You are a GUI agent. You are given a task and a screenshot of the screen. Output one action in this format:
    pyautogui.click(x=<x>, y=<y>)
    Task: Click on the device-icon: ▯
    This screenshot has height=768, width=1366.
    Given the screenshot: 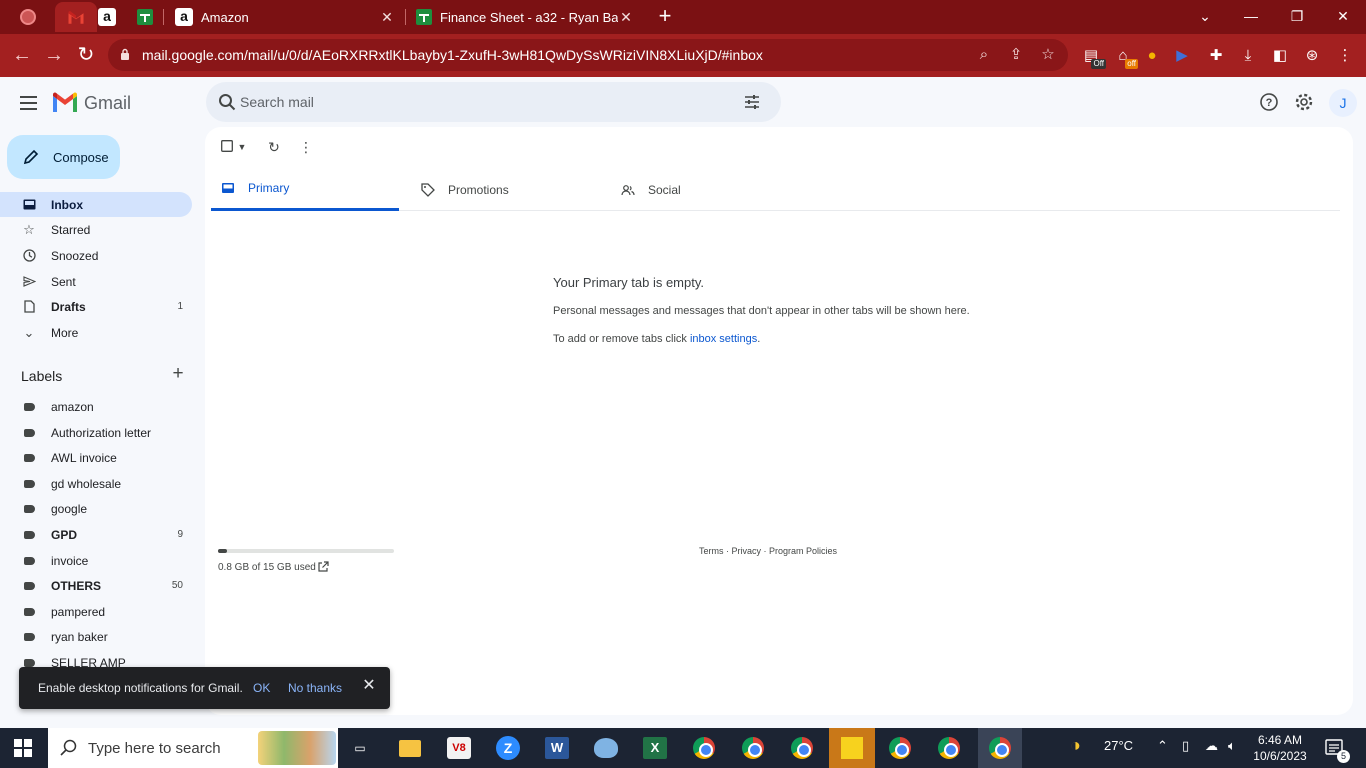 What is the action you would take?
    pyautogui.click(x=1185, y=746)
    